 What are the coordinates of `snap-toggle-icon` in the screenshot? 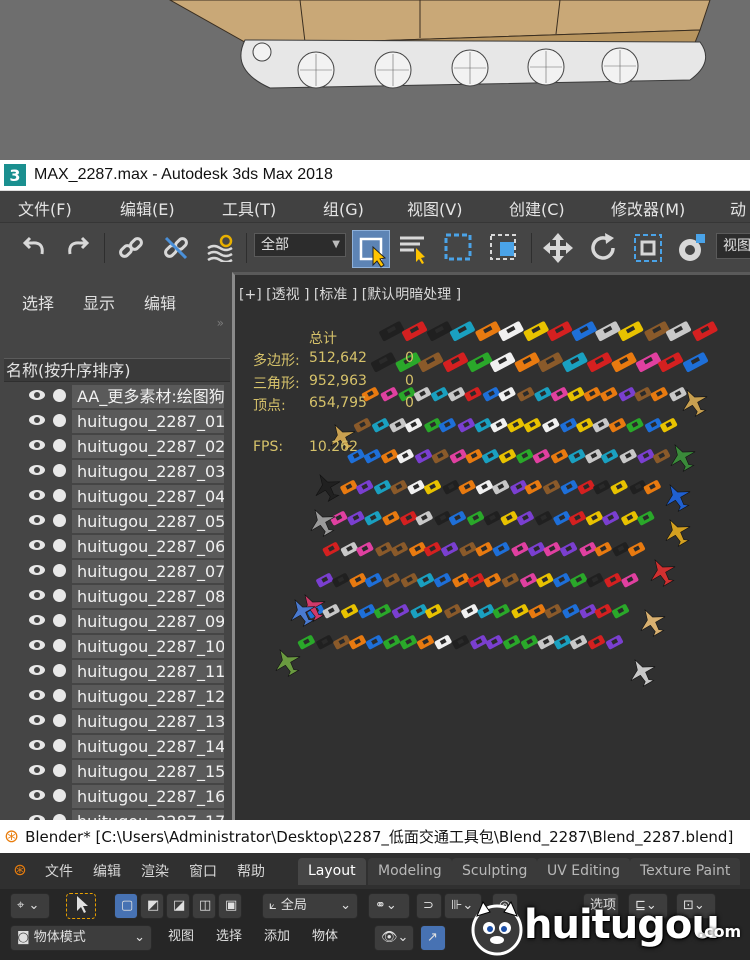 It's located at (692, 248).